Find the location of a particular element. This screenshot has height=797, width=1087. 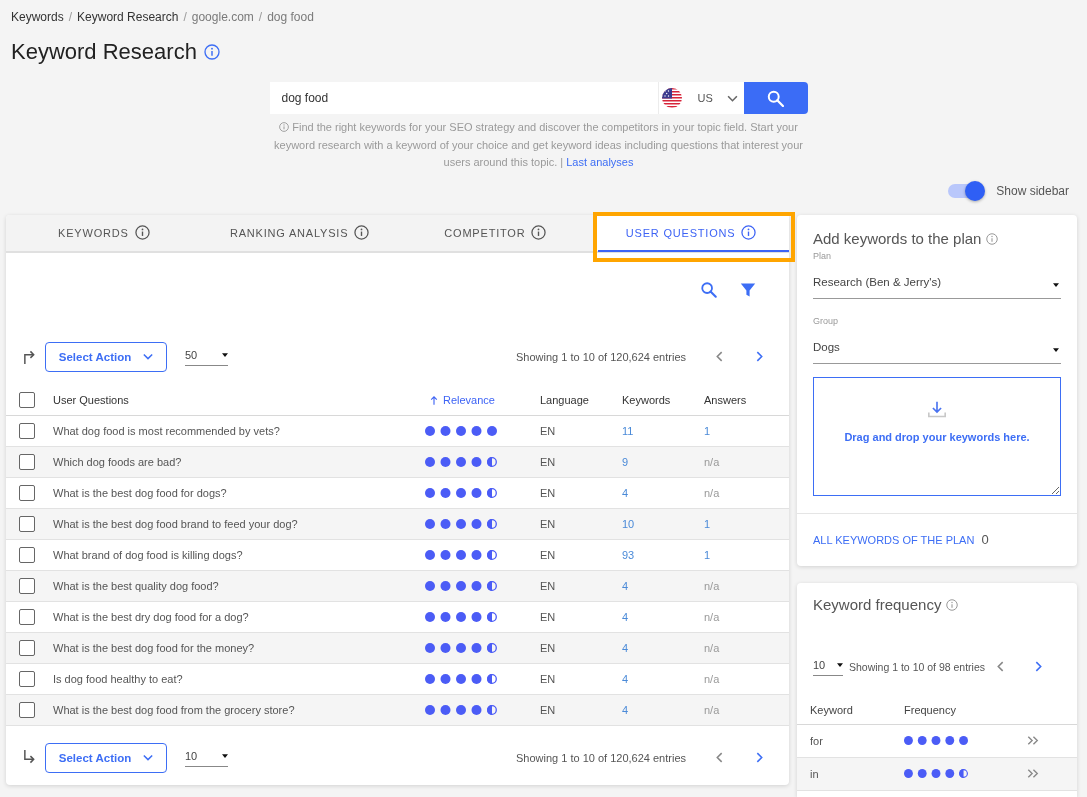

tab: KEYWORDS is located at coordinates (104, 232).